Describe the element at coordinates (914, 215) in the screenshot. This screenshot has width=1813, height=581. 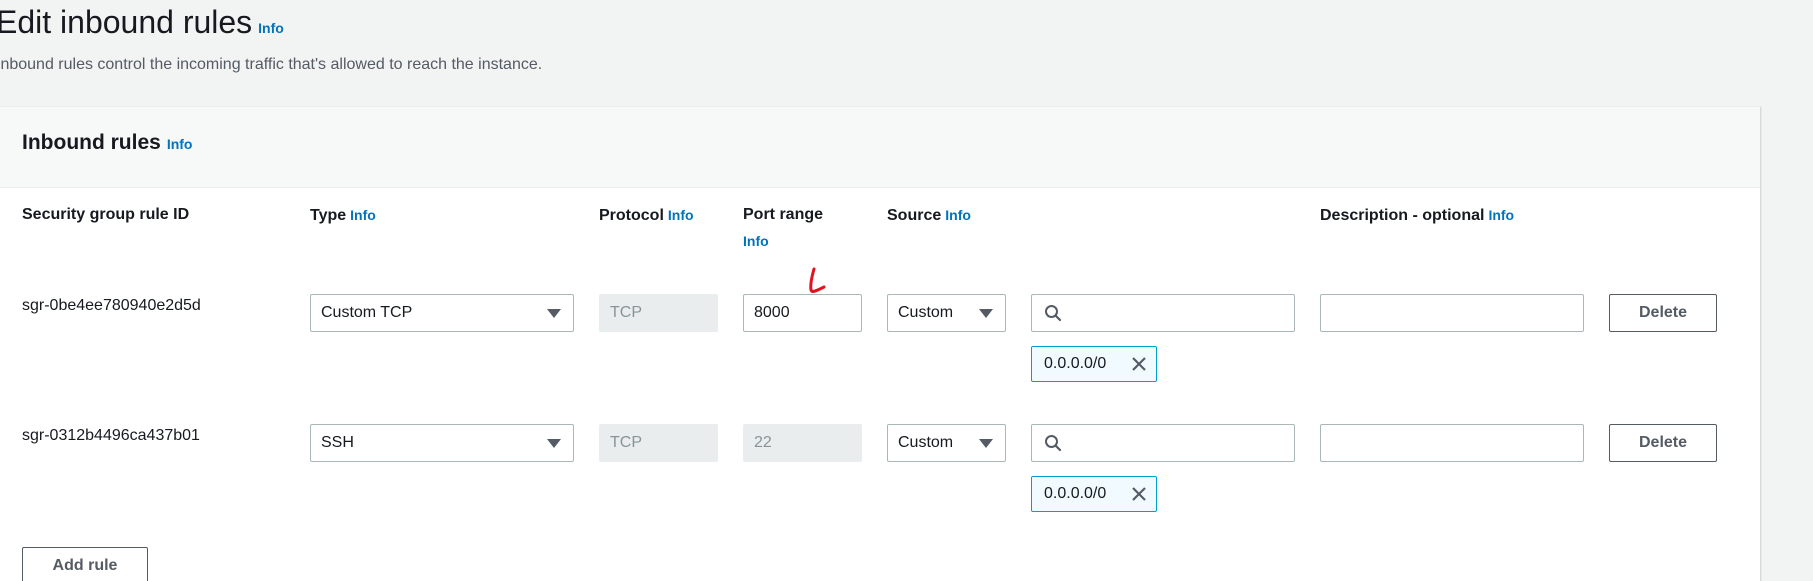
I see `column-header-source-label: Source` at that location.